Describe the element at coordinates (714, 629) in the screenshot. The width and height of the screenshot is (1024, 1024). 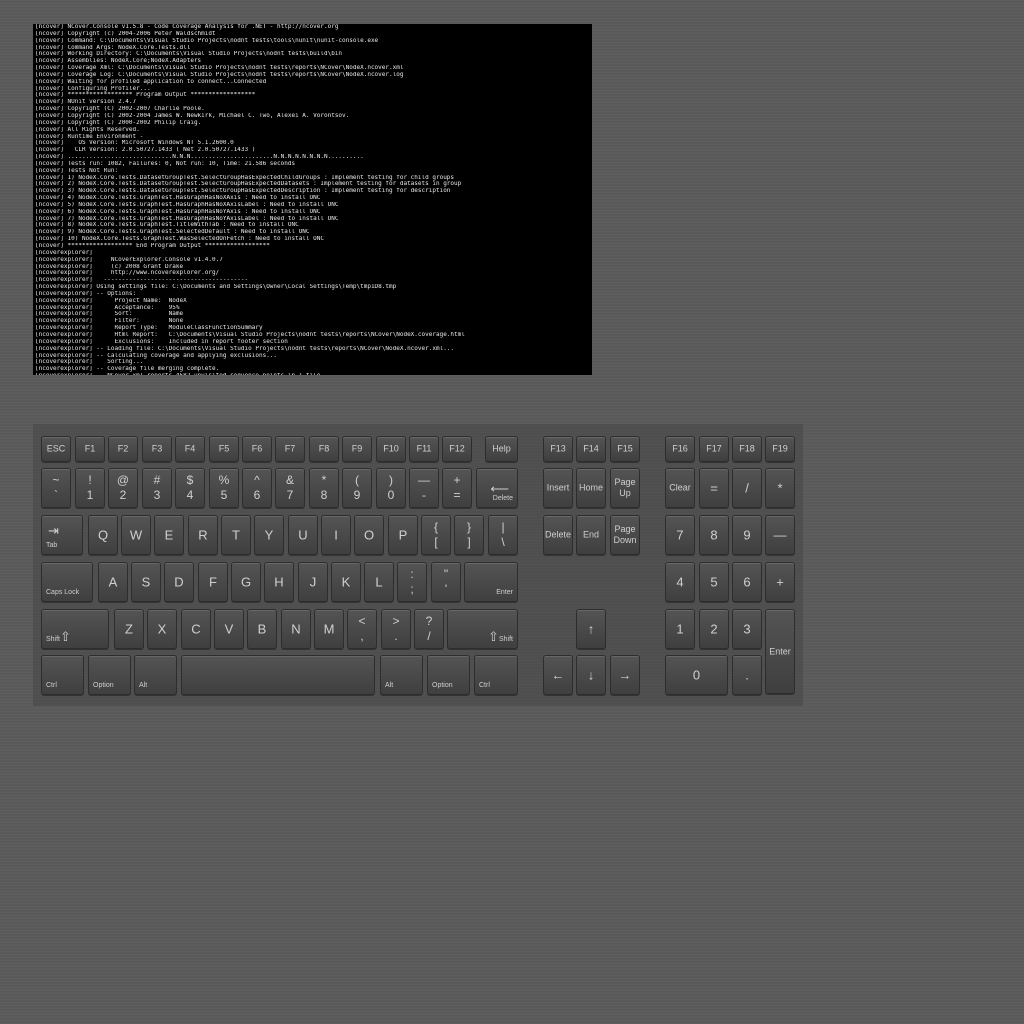
I see `key-num-2: 2` at that location.